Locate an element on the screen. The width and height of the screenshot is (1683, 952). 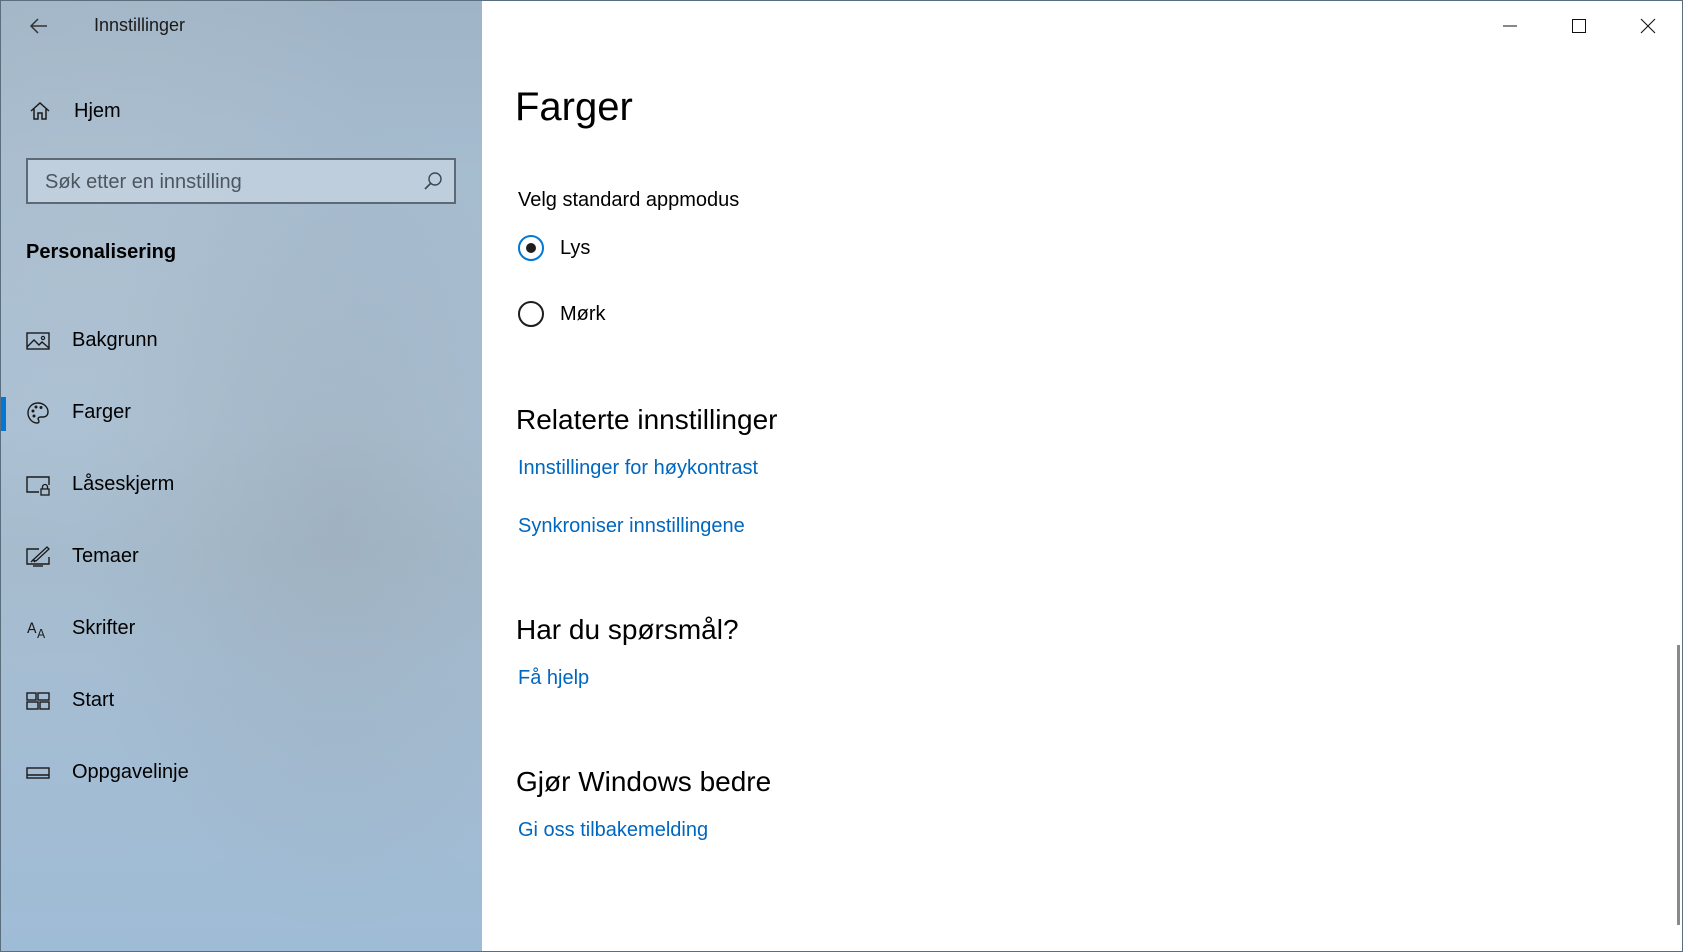
search-icon is located at coordinates (433, 181).